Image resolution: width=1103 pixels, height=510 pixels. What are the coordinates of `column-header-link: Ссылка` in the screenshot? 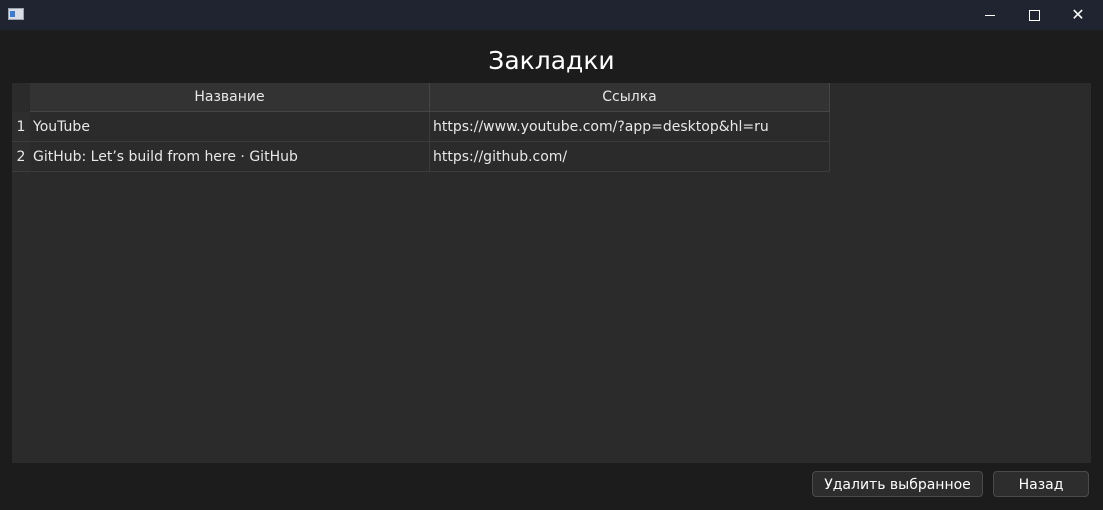 It's located at (630, 97).